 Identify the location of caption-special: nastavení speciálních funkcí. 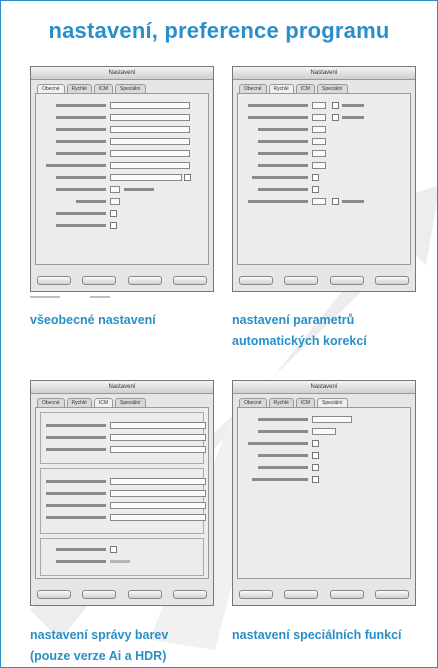
(317, 635).